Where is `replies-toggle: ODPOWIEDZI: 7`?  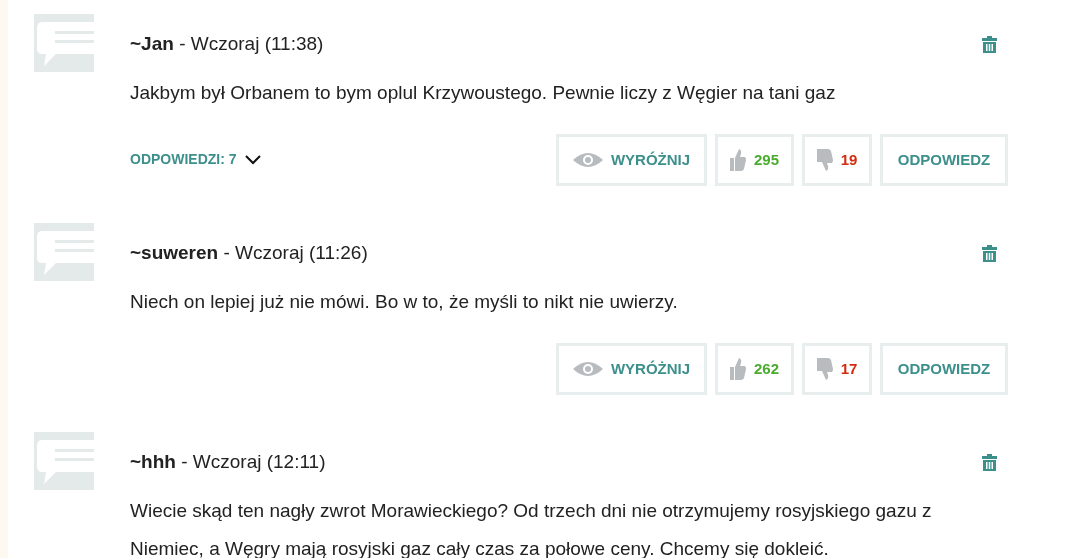 replies-toggle: ODPOWIEDZI: 7 is located at coordinates (195, 159).